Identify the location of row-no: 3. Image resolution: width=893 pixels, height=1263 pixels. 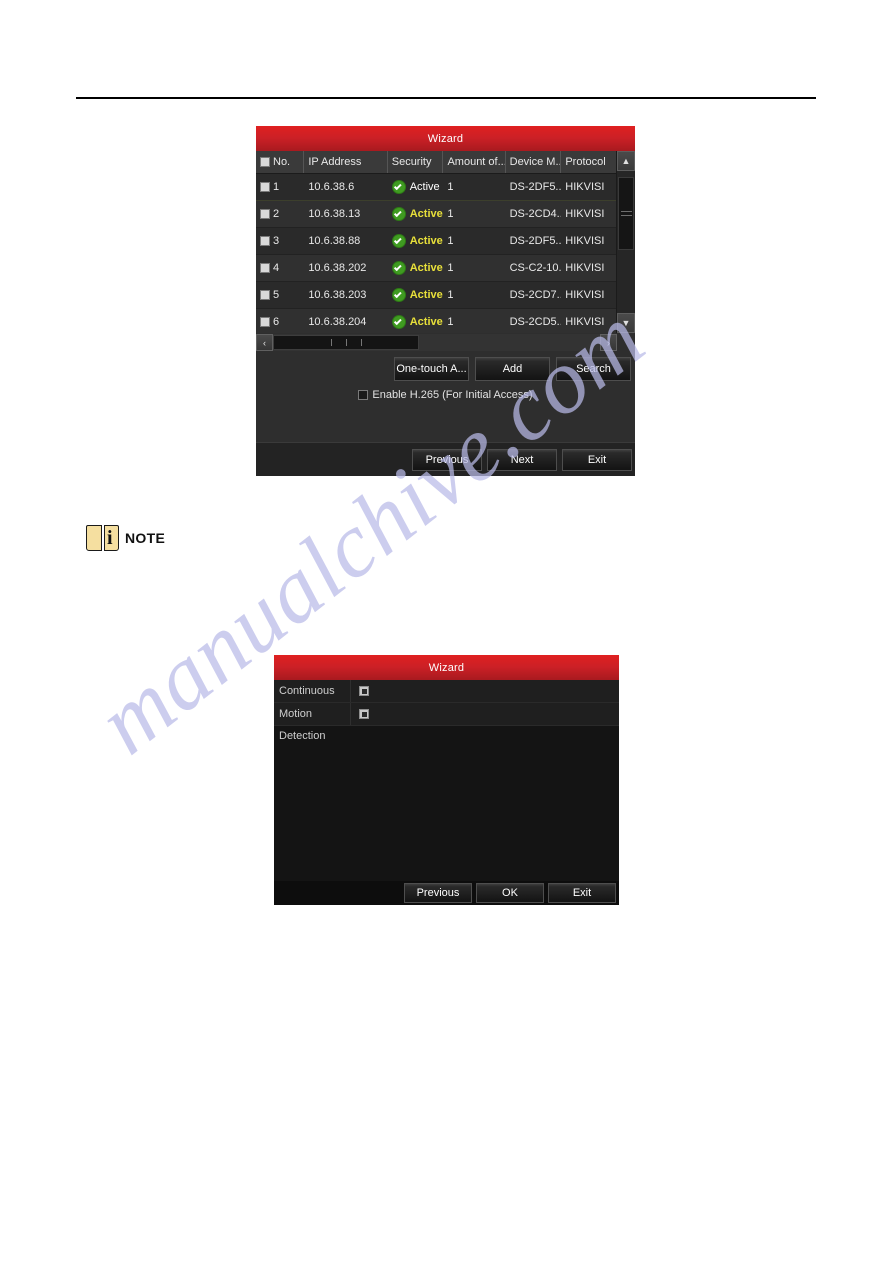
(280, 241).